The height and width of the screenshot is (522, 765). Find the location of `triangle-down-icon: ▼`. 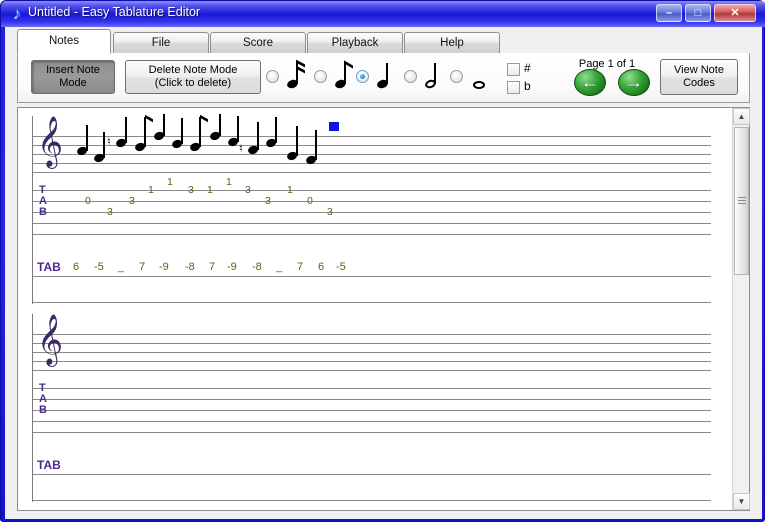

triangle-down-icon: ▼ is located at coordinates (741, 501).